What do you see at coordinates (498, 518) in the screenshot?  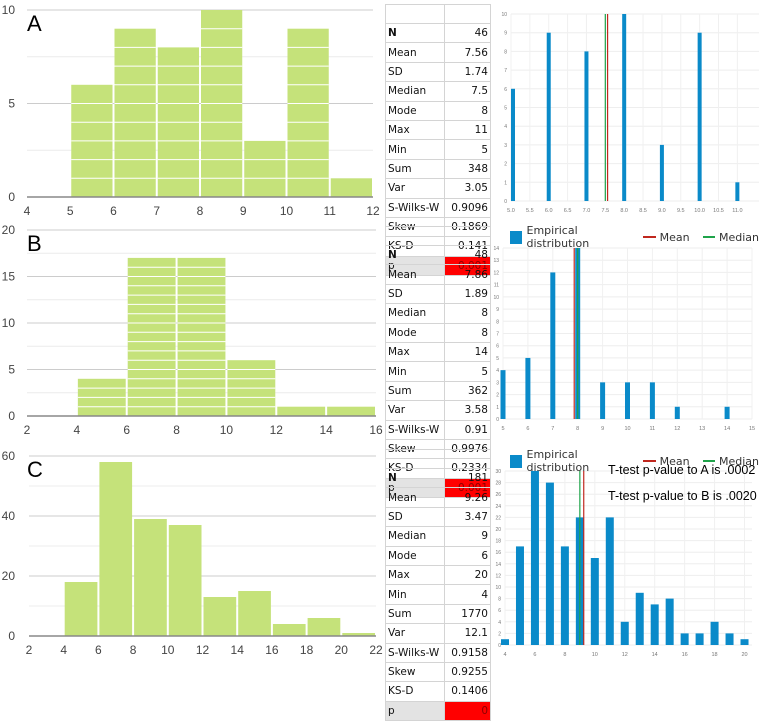 I see `y-tick-label: 22` at bounding box center [498, 518].